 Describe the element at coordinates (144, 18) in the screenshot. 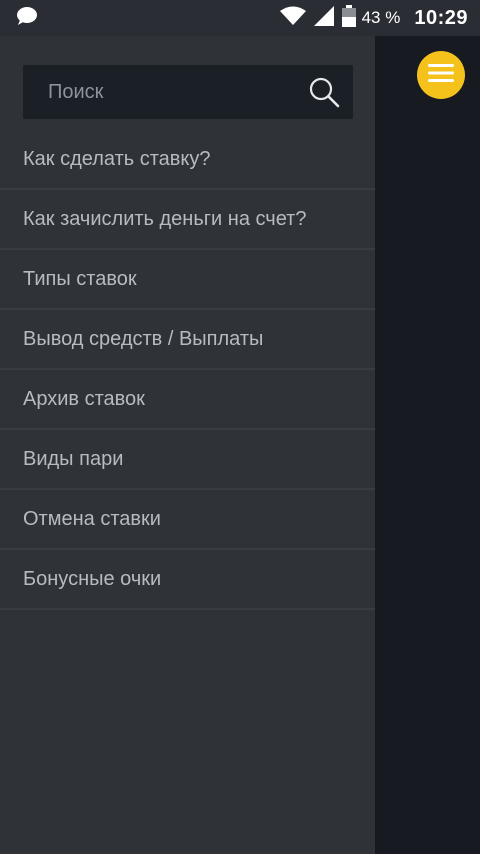

I see `status-bar-left` at that location.